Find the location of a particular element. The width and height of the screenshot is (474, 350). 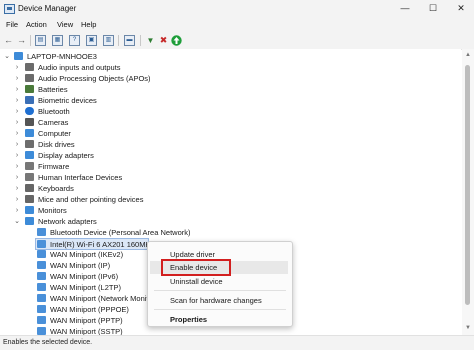

tree-child-label: WAN Miniport (IKEv2) is located at coordinates (87, 254).